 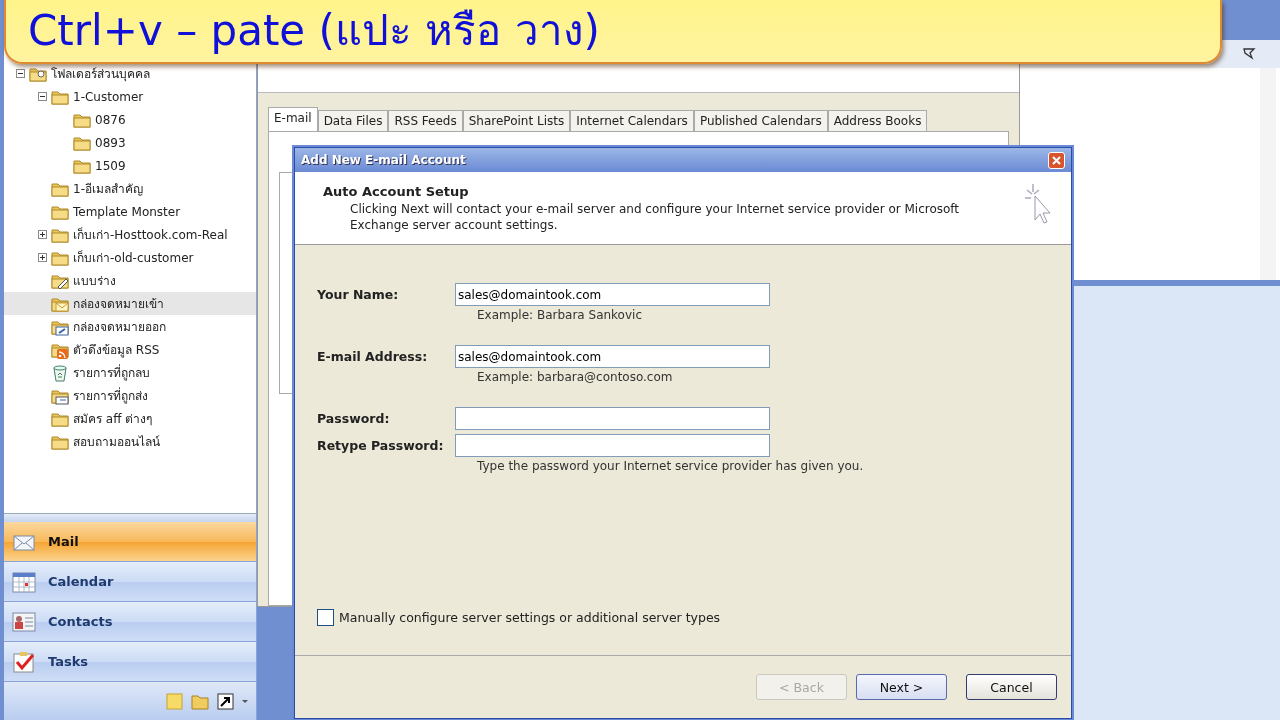 What do you see at coordinates (670, 467) in the screenshot?
I see `hint-text: Type the password your Internet service provider has given you.` at bounding box center [670, 467].